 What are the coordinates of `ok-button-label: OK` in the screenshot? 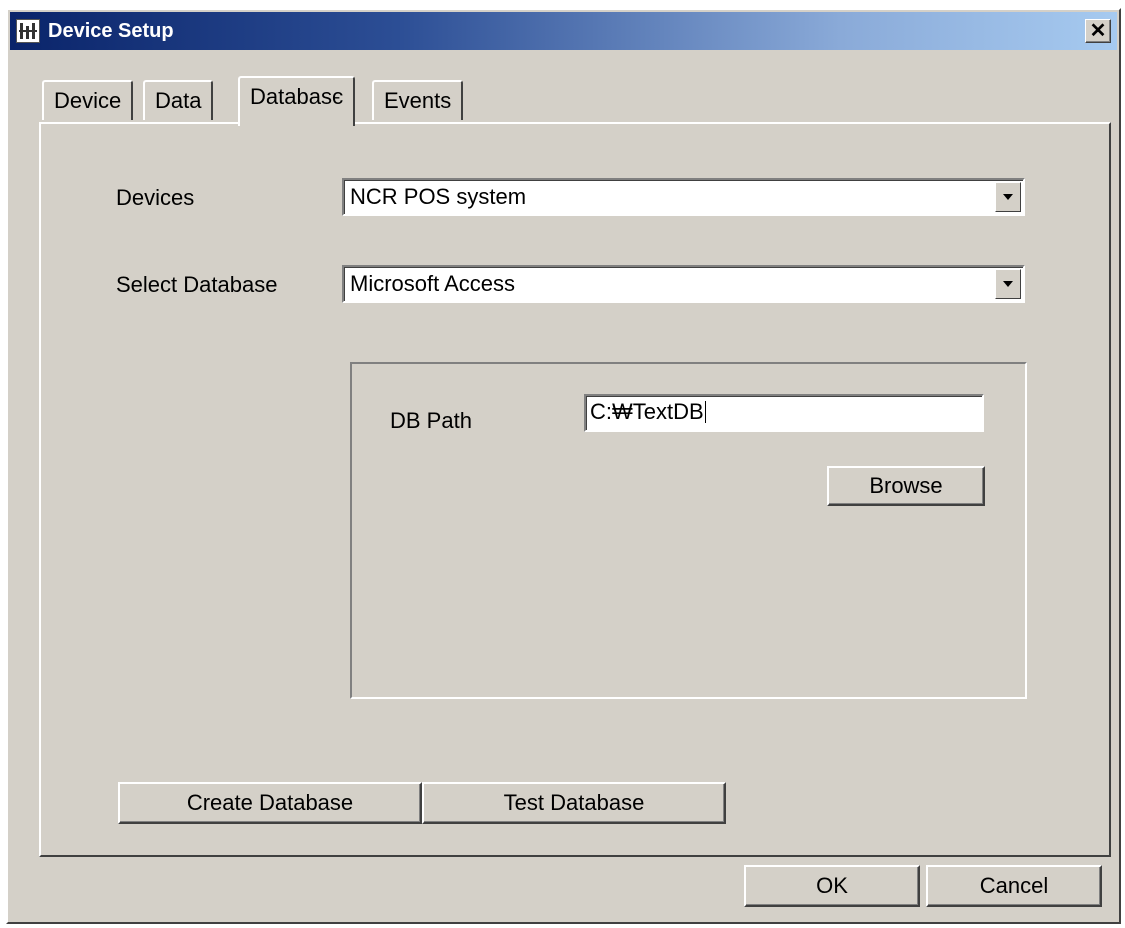 It's located at (832, 885).